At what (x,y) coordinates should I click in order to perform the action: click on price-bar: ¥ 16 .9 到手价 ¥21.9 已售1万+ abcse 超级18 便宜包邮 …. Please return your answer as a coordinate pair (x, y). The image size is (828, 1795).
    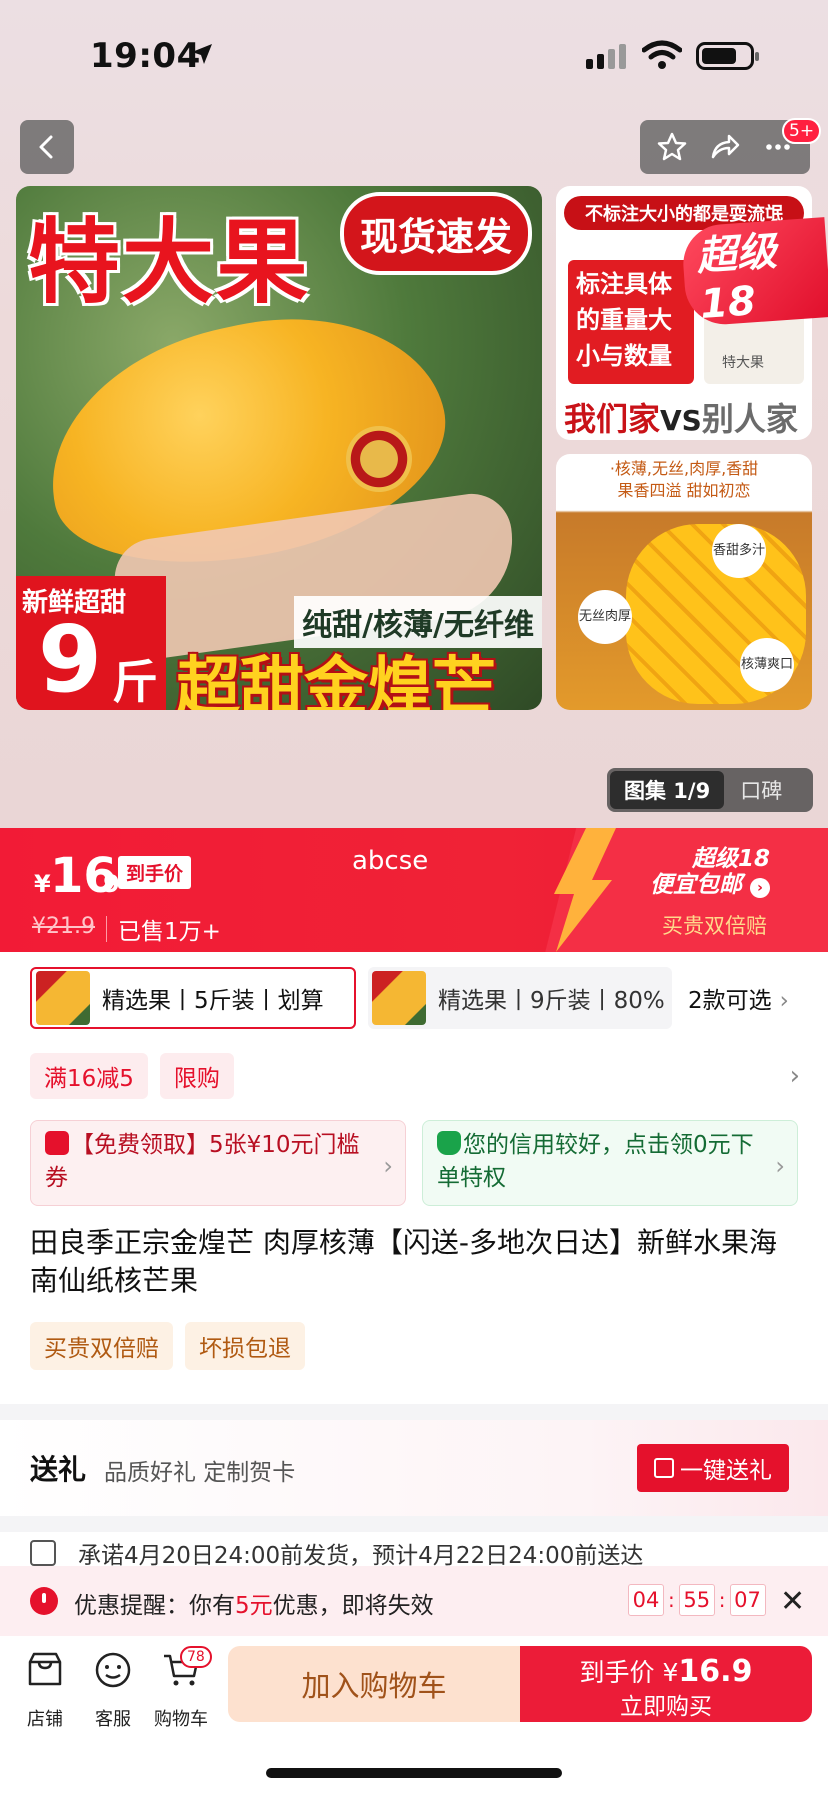
    Looking at the image, I should click on (414, 890).